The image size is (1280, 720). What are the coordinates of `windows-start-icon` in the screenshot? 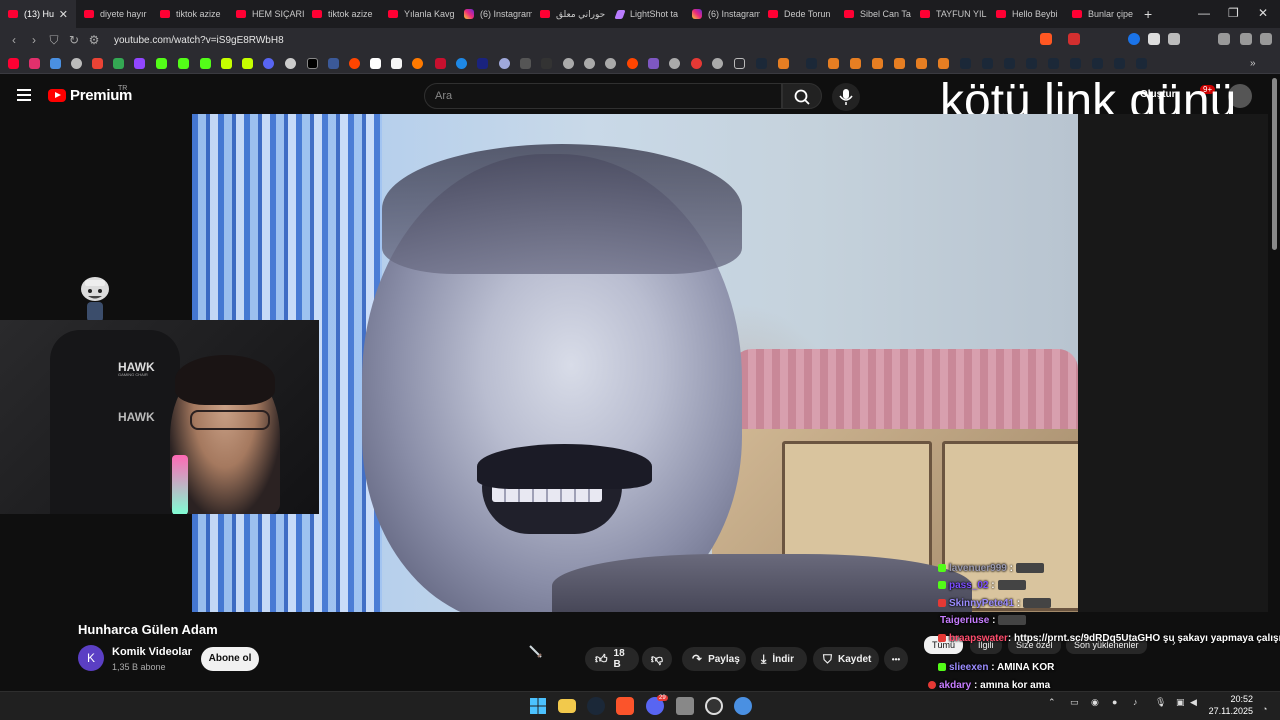 It's located at (538, 706).